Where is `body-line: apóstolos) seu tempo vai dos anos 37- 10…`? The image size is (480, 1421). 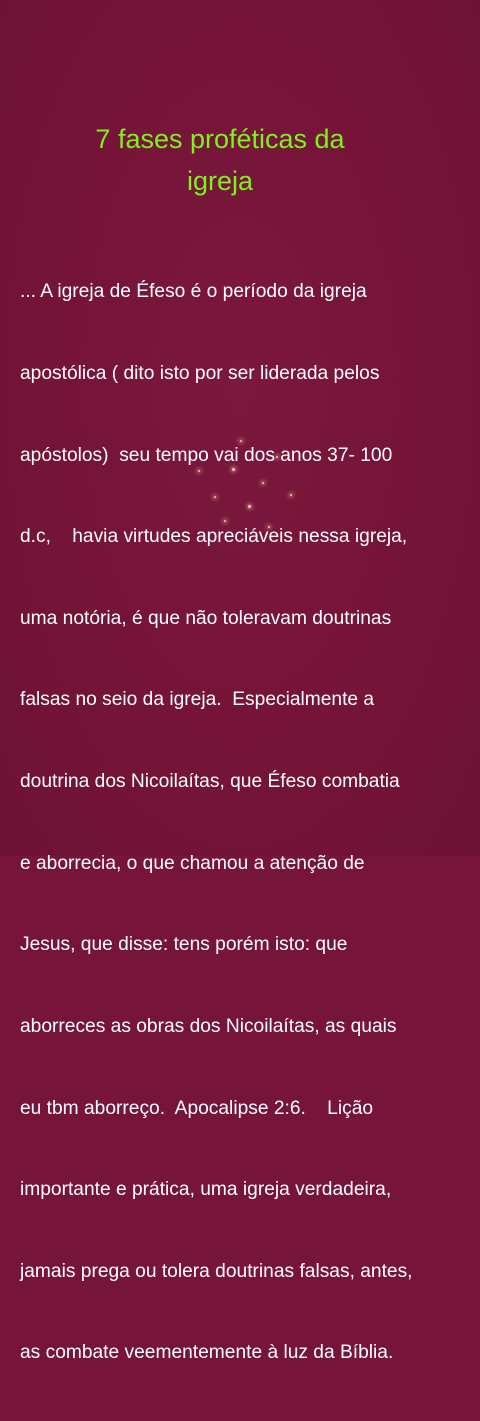 body-line: apóstolos) seu tempo vai dos anos 37- 10… is located at coordinates (206, 455).